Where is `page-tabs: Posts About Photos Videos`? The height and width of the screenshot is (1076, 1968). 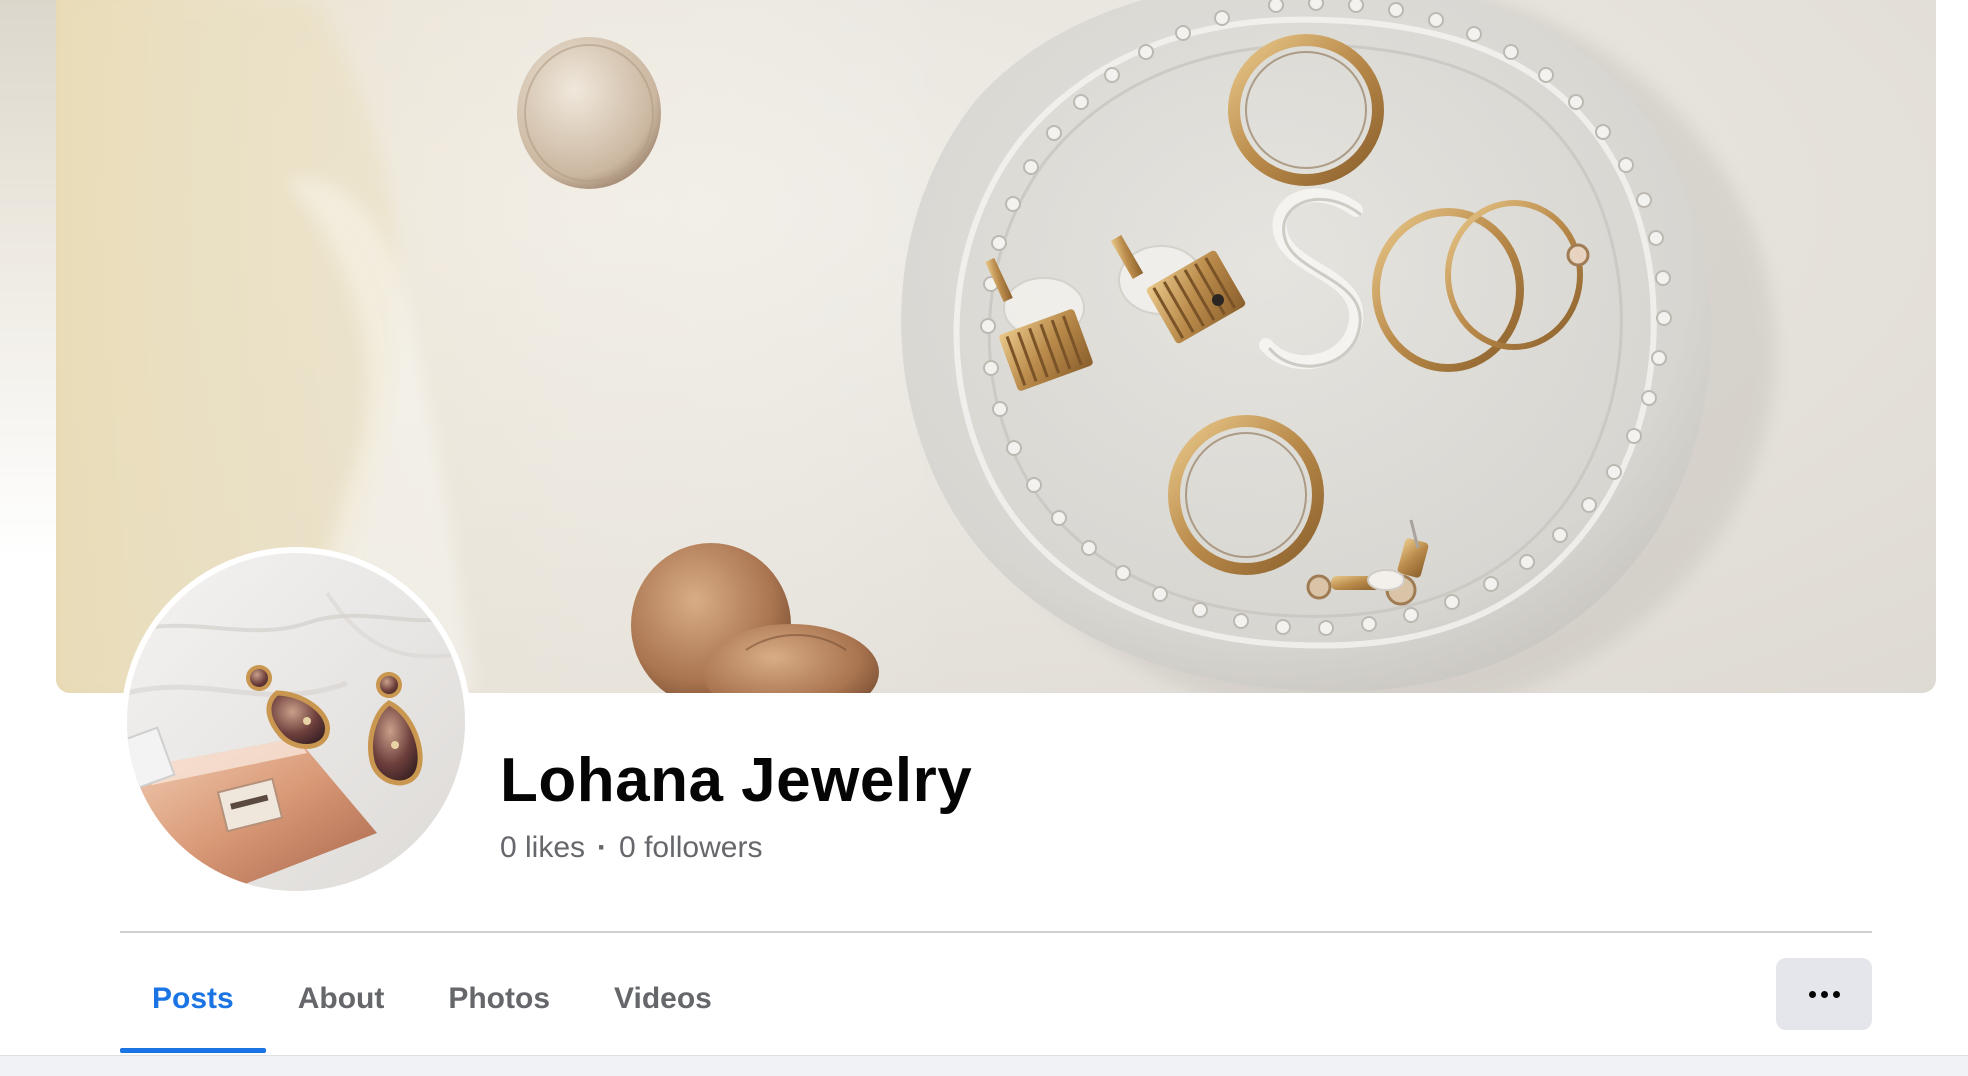 page-tabs: Posts About Photos Videos is located at coordinates (432, 999).